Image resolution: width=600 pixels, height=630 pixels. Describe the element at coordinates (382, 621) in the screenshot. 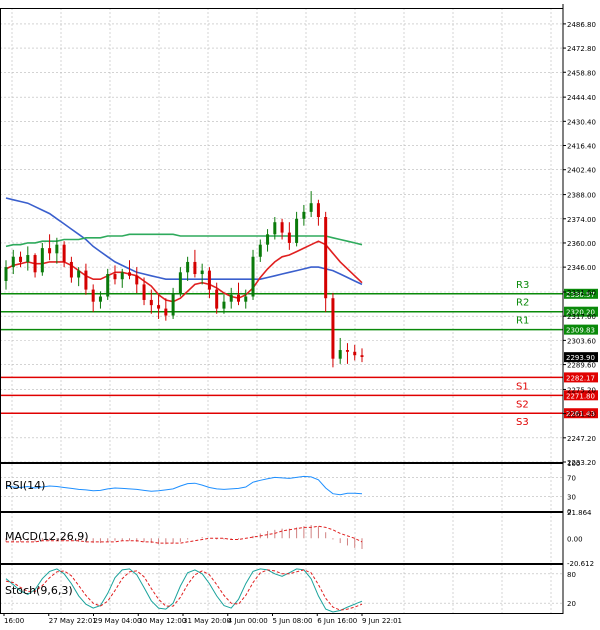

I see `time-tick-label: 9 Jun 22:01` at that location.